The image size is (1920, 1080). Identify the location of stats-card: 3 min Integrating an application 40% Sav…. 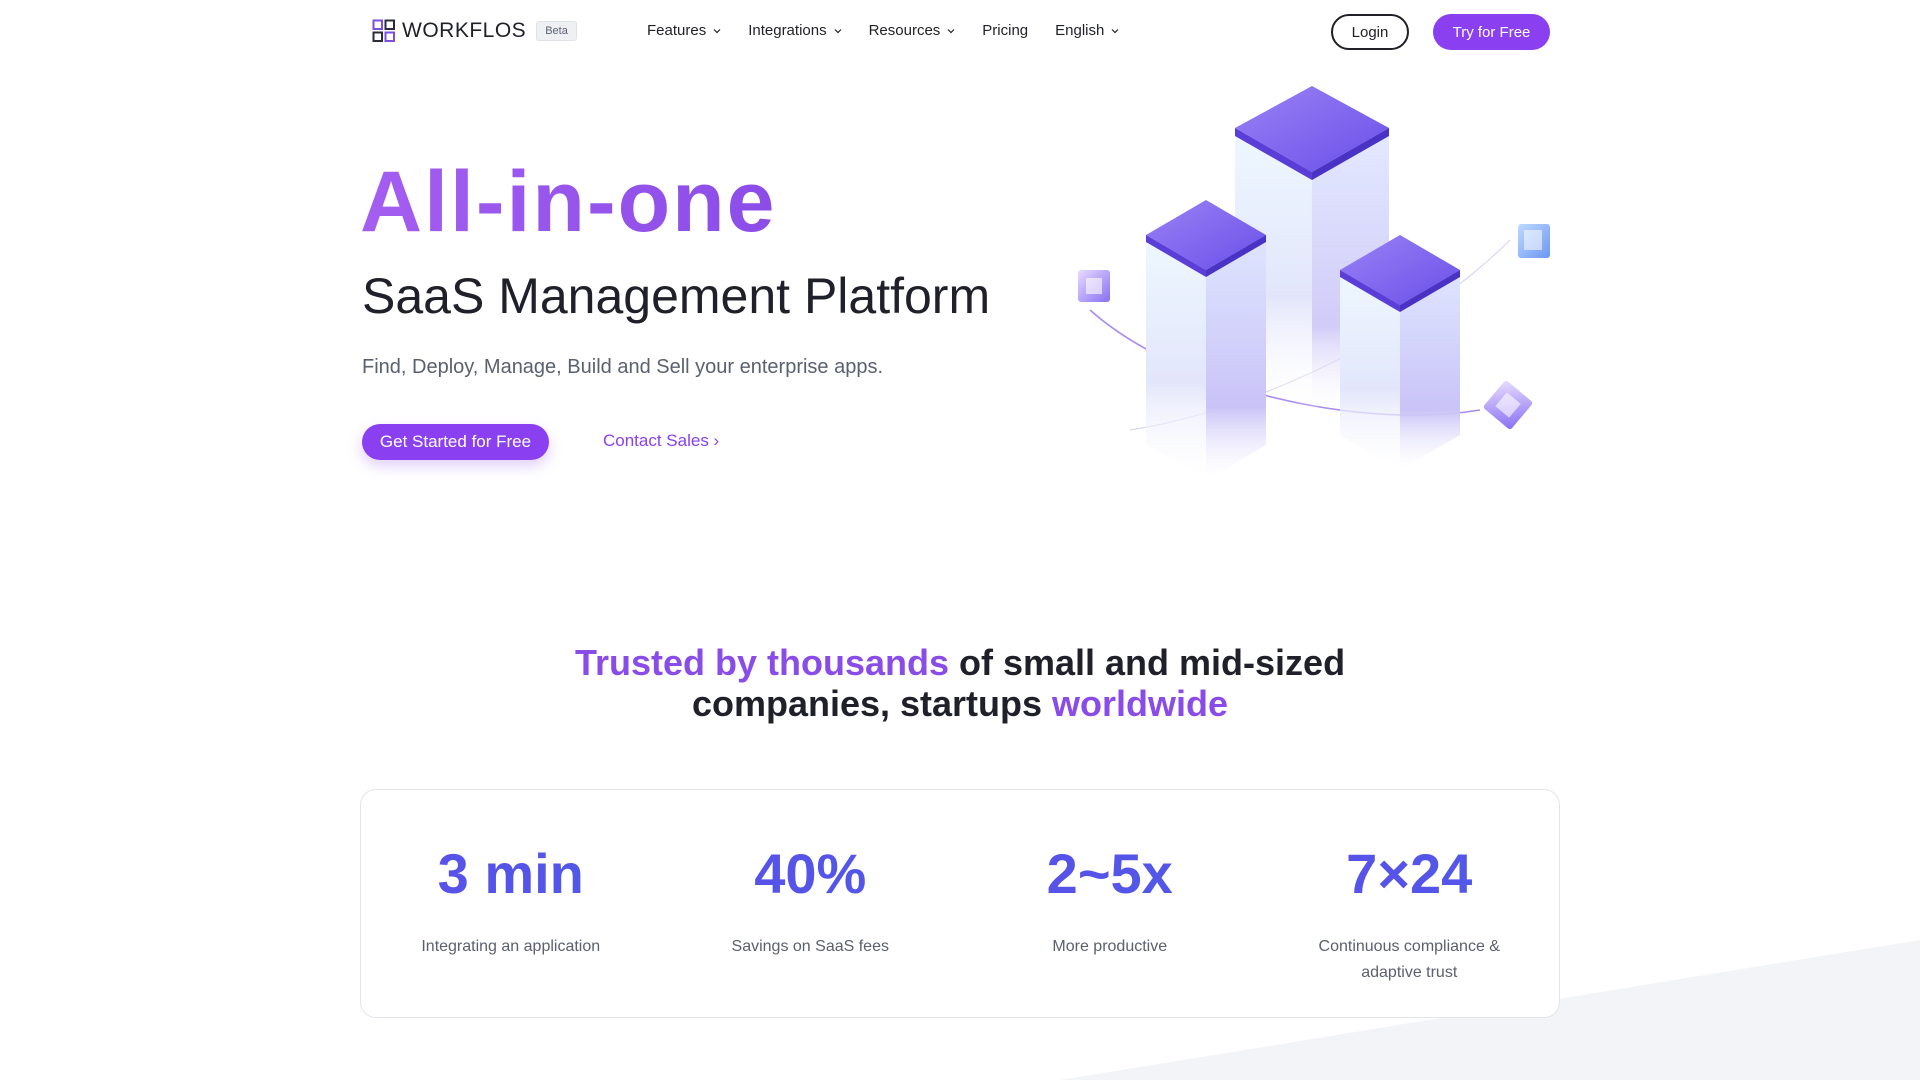
(960, 903).